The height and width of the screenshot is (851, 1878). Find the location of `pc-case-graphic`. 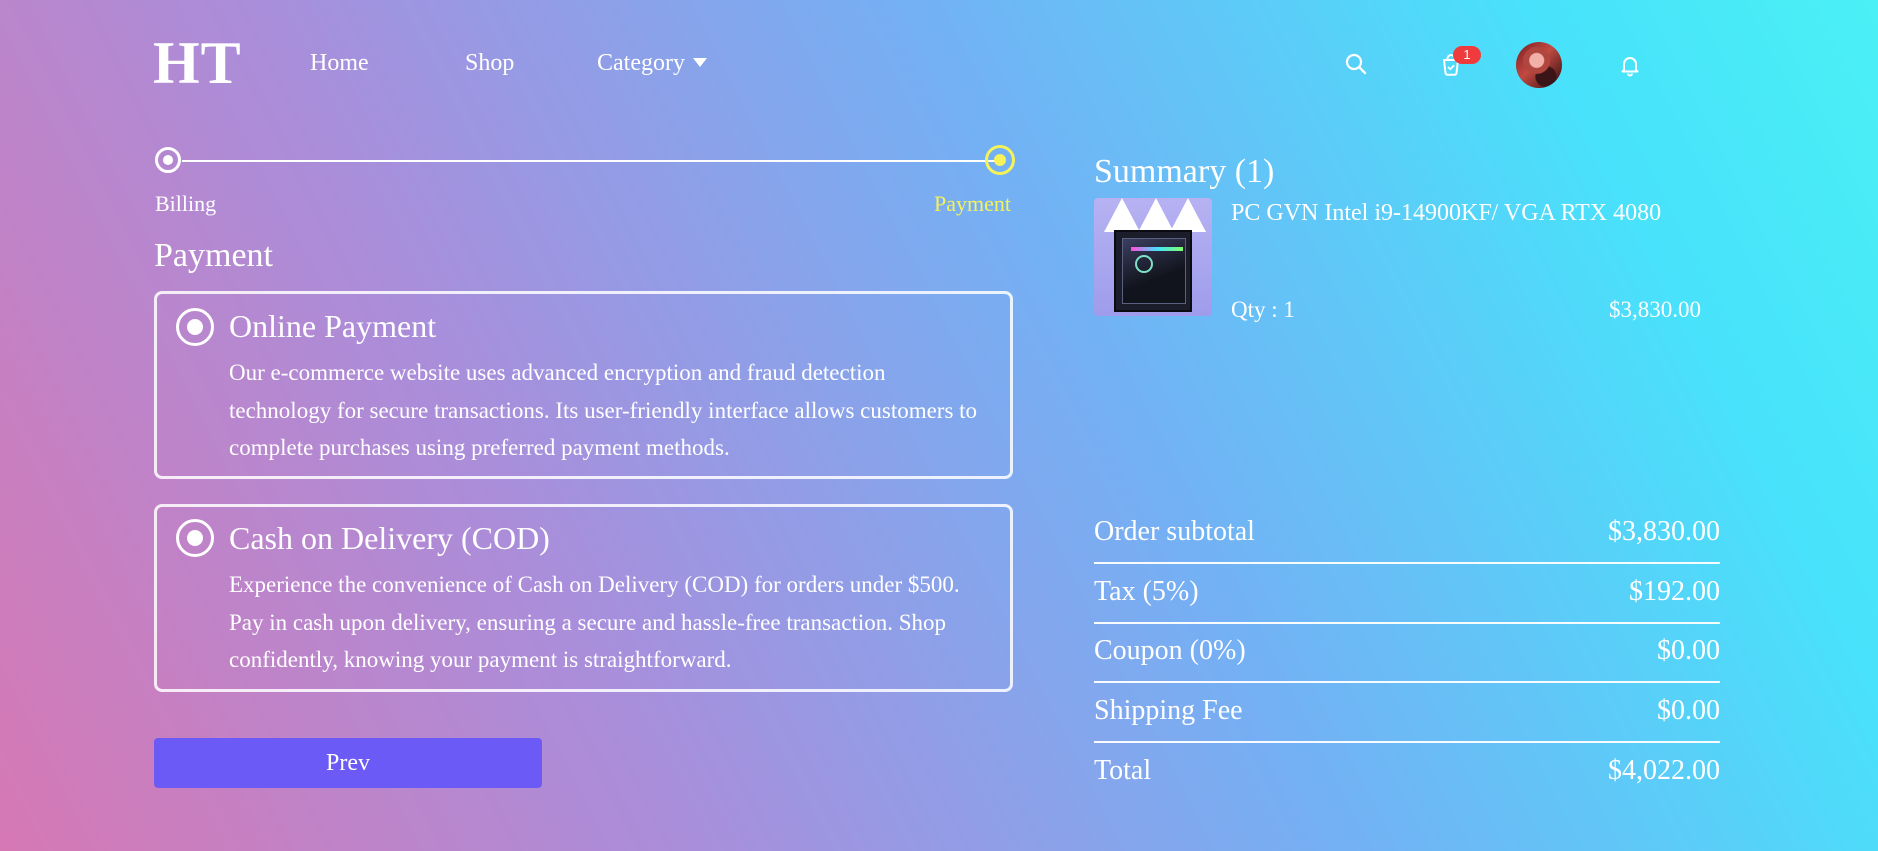

pc-case-graphic is located at coordinates (1153, 271).